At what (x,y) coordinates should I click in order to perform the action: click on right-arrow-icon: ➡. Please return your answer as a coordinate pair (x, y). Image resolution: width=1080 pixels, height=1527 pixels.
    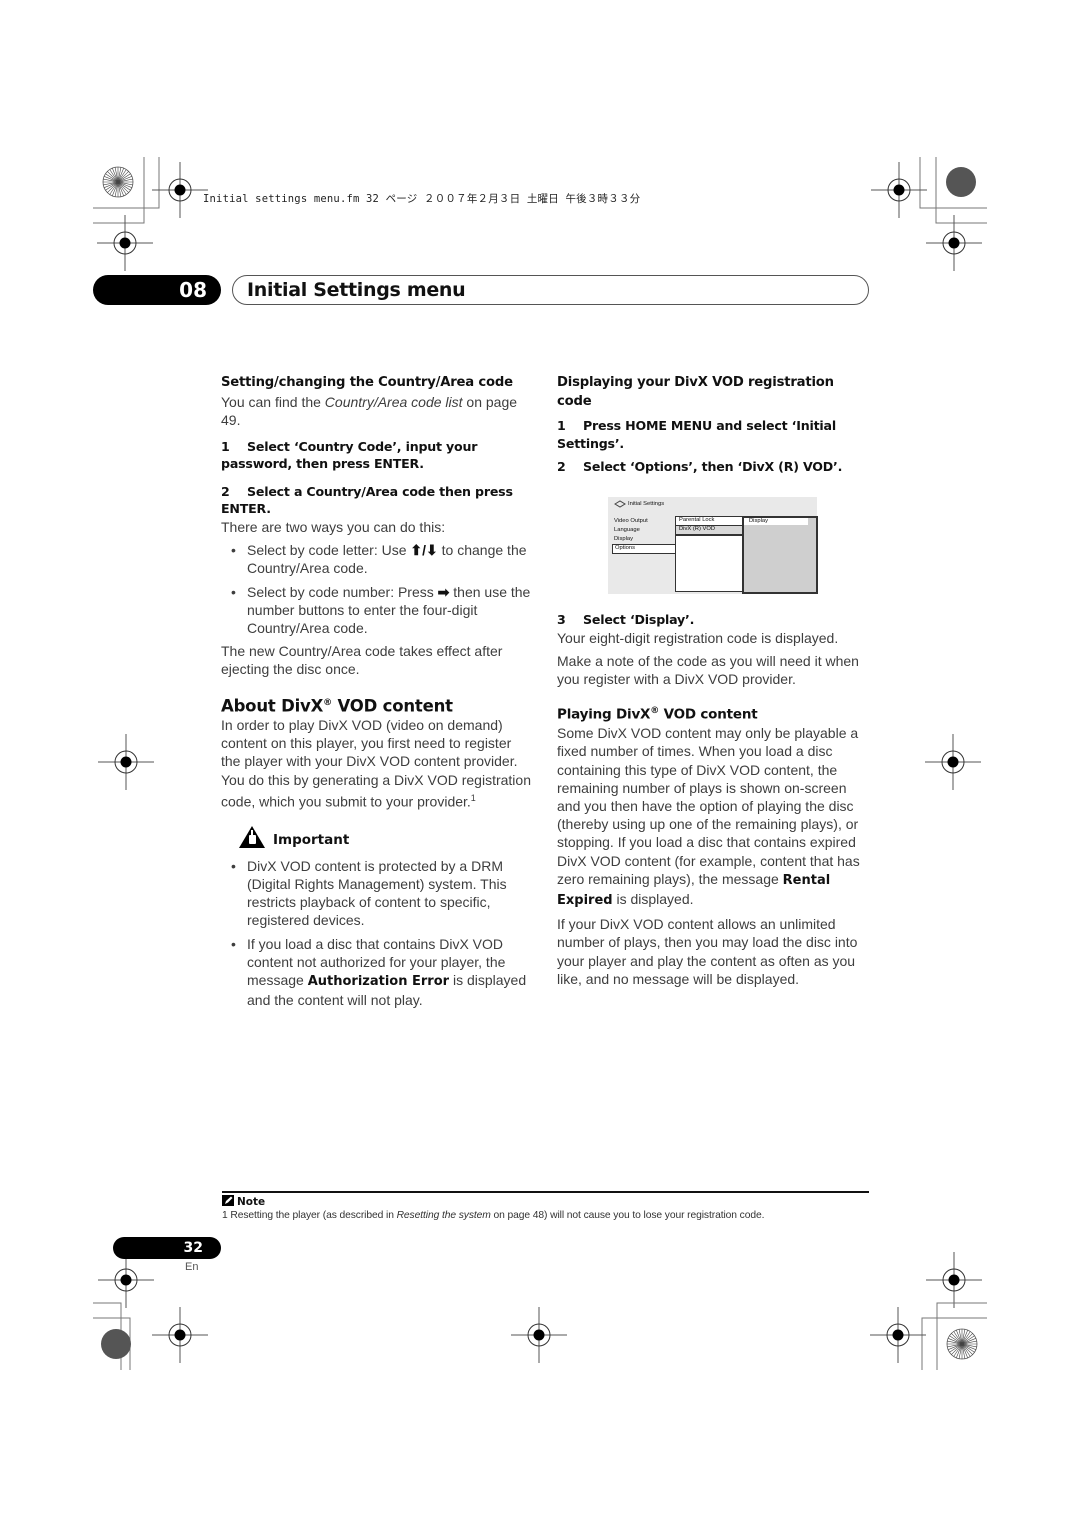
    Looking at the image, I should click on (443, 591).